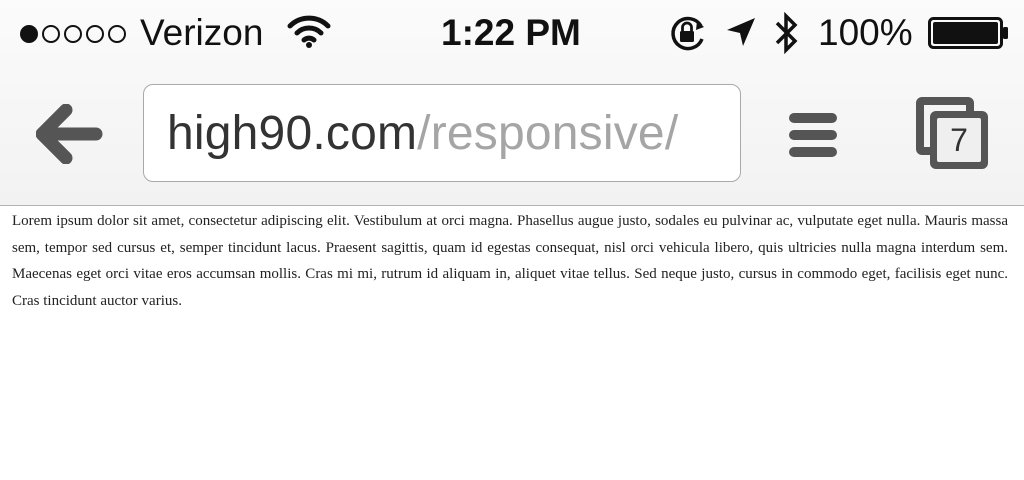 The height and width of the screenshot is (480, 1024). I want to click on url-path: /responsive/, so click(548, 133).